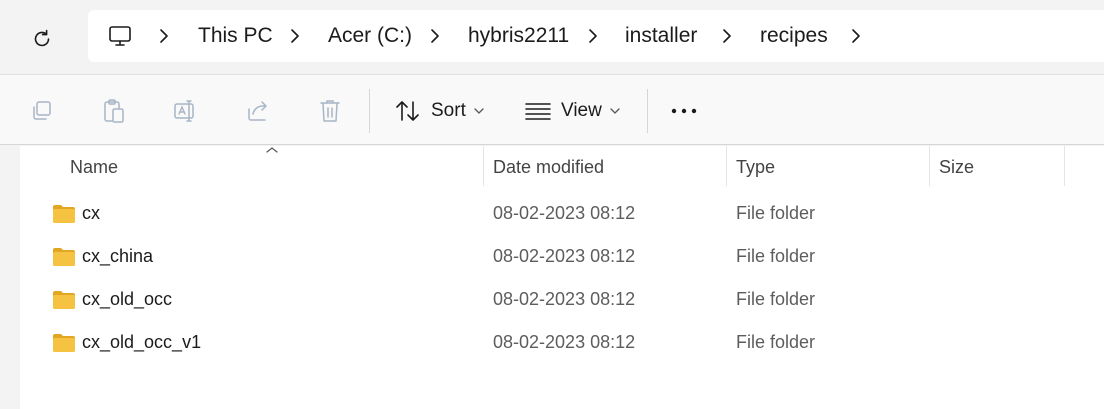  I want to click on delete-button, so click(330, 111).